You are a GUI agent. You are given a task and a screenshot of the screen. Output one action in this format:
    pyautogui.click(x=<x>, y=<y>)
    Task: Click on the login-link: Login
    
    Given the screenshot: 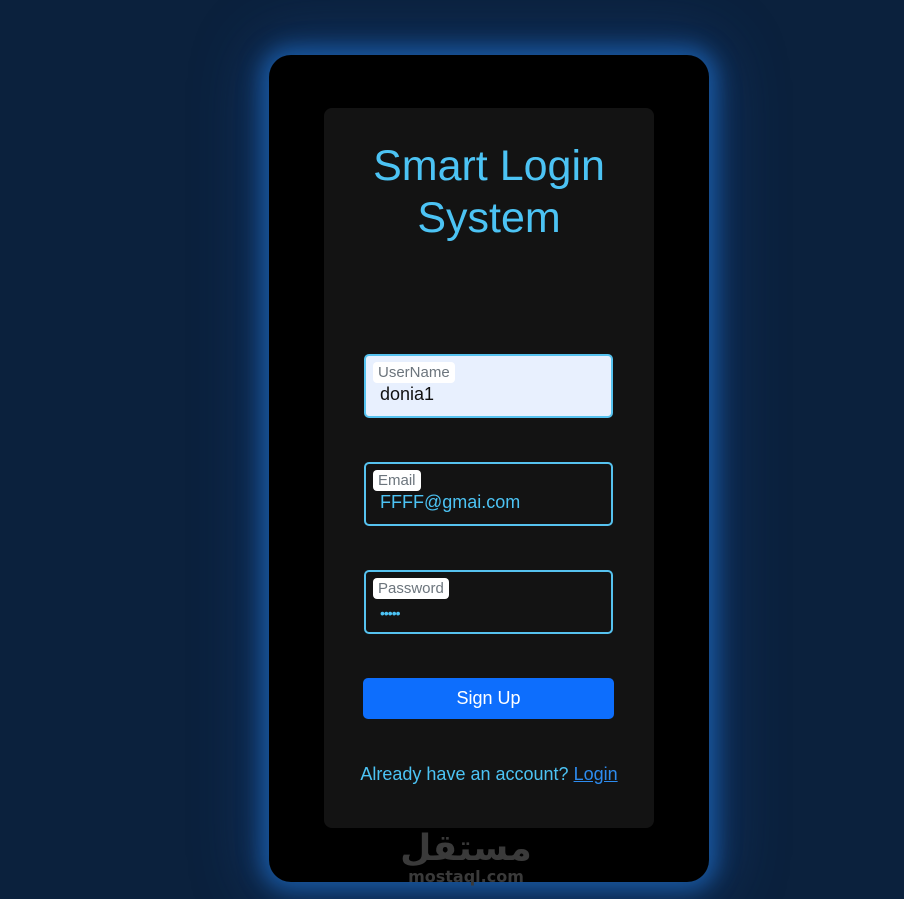 What is the action you would take?
    pyautogui.click(x=596, y=774)
    